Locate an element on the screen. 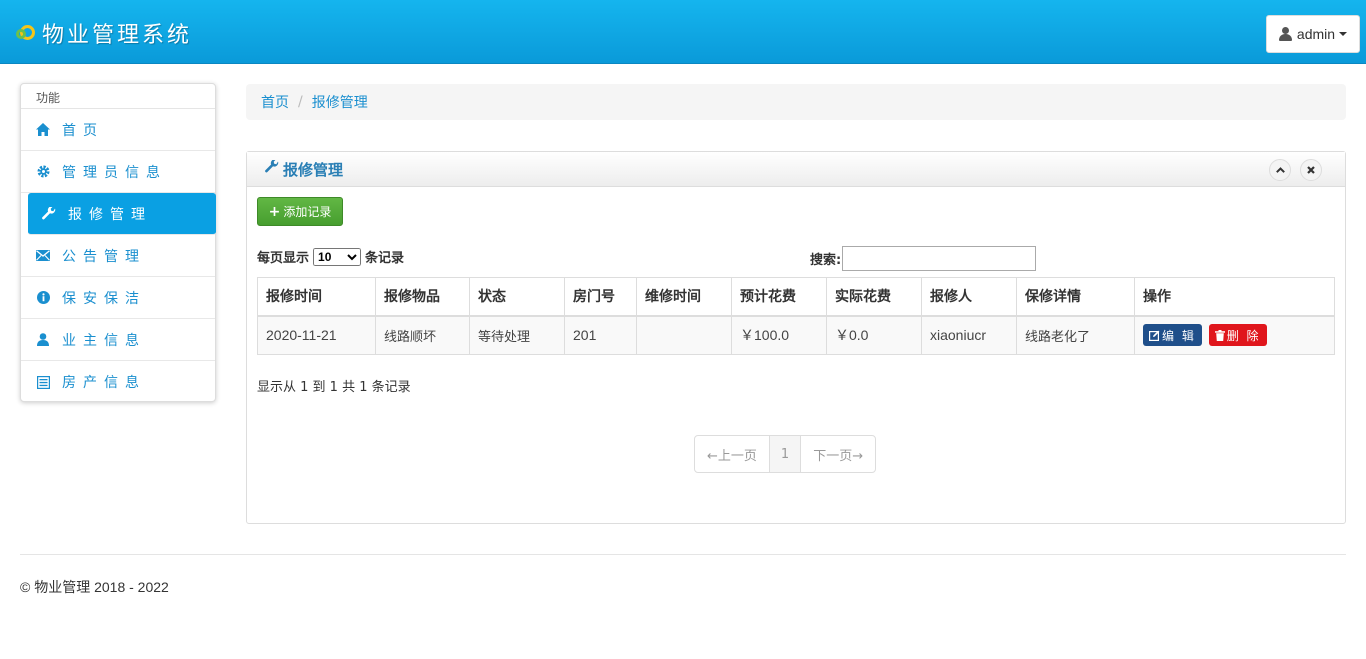 The image size is (1366, 659). sidebar-item-admin-info: 管理员信息 is located at coordinates (118, 172).